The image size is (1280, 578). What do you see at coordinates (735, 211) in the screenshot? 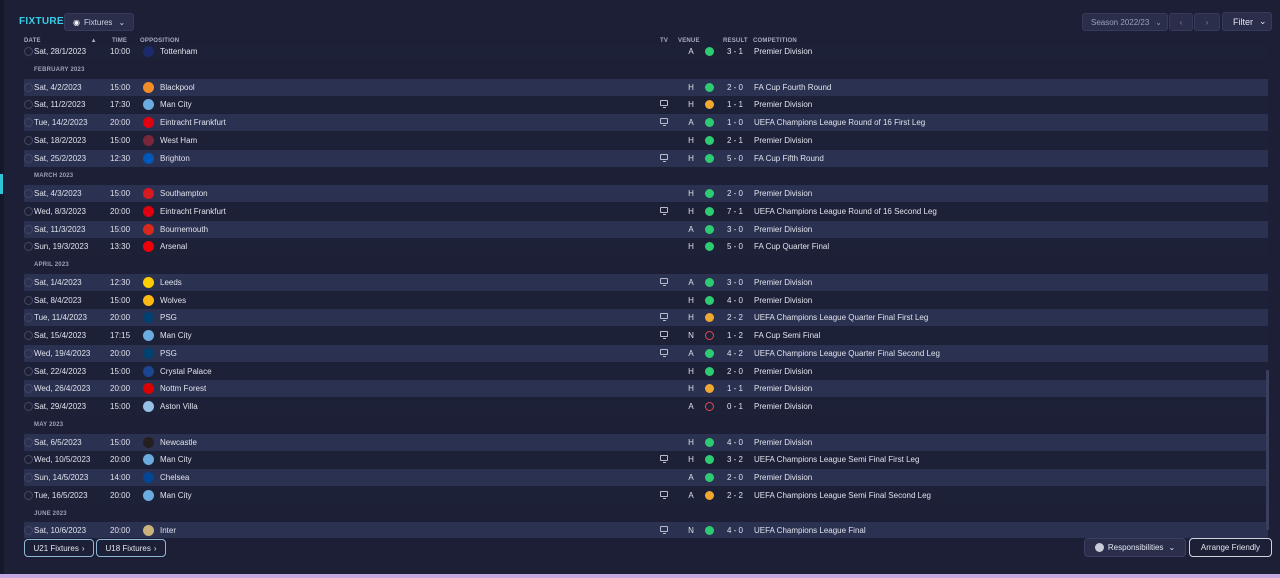
I see `result-score: 7 - 1` at bounding box center [735, 211].